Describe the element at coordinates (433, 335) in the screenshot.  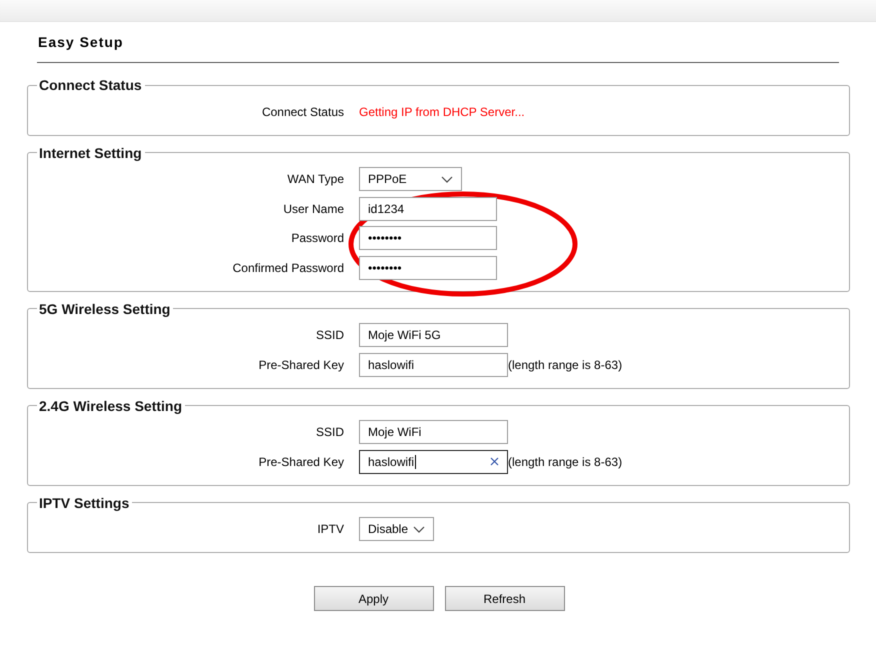
I see `input-field: Moje WiFi 5G` at that location.